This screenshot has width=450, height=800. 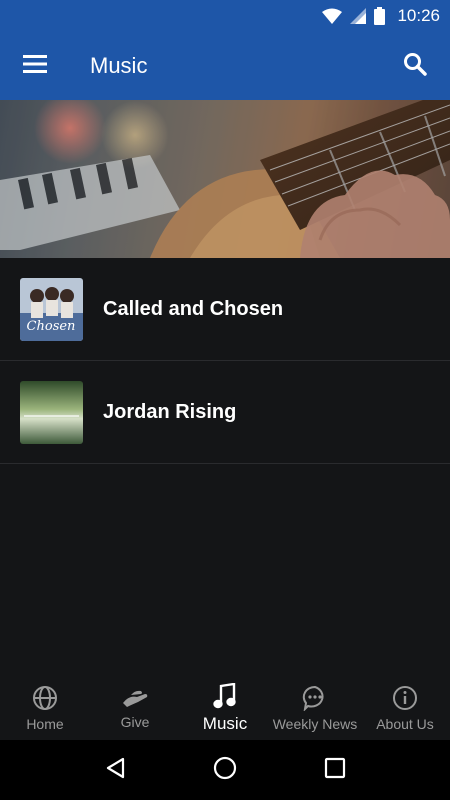 I want to click on chat-bubble-icon, so click(x=315, y=698).